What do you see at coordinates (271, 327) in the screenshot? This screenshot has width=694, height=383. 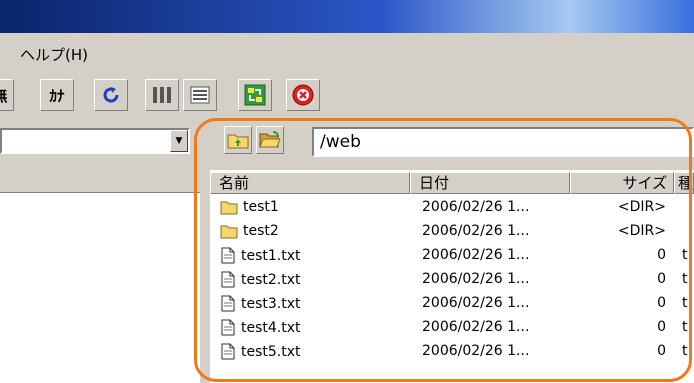 I see `file-name: test4.txt` at bounding box center [271, 327].